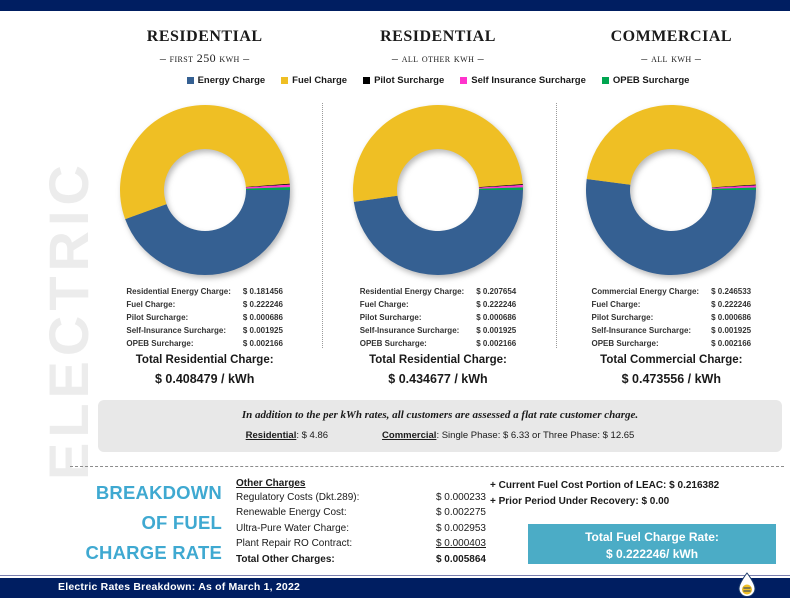 The image size is (790, 603). I want to click on total-label: Total Commercial Charge:, so click(671, 360).